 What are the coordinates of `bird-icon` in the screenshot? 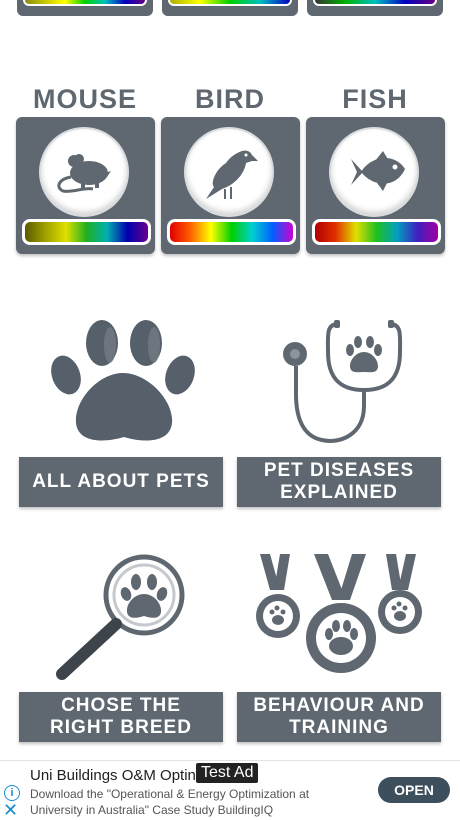 It's located at (232, 174).